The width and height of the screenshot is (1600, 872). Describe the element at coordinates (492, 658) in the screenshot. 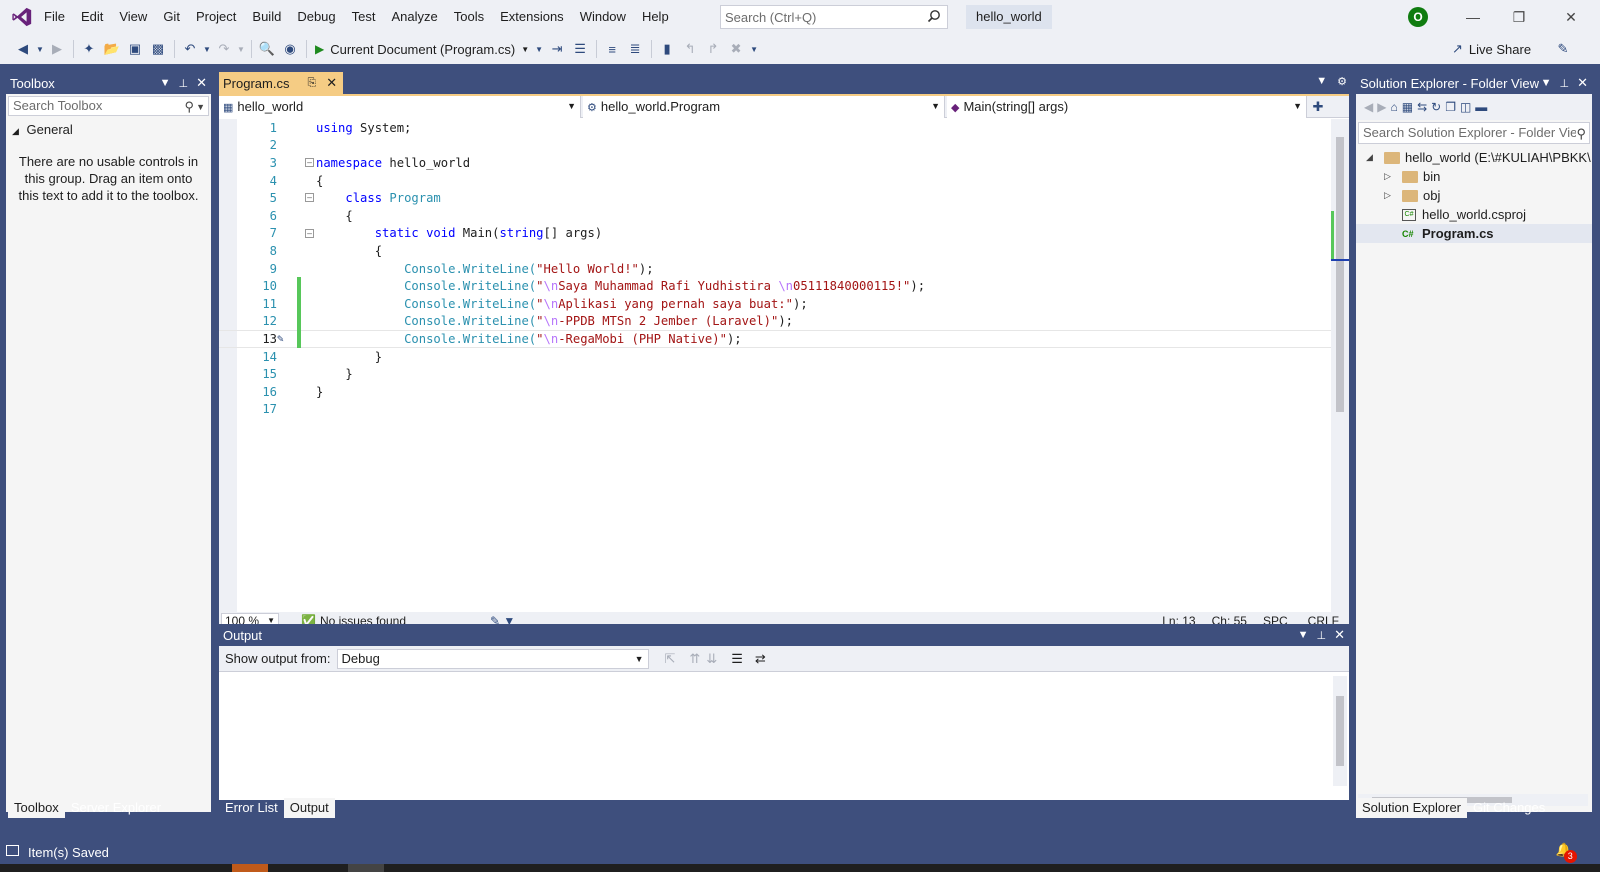

I see `output-source-dropdown: Debug ▼` at that location.